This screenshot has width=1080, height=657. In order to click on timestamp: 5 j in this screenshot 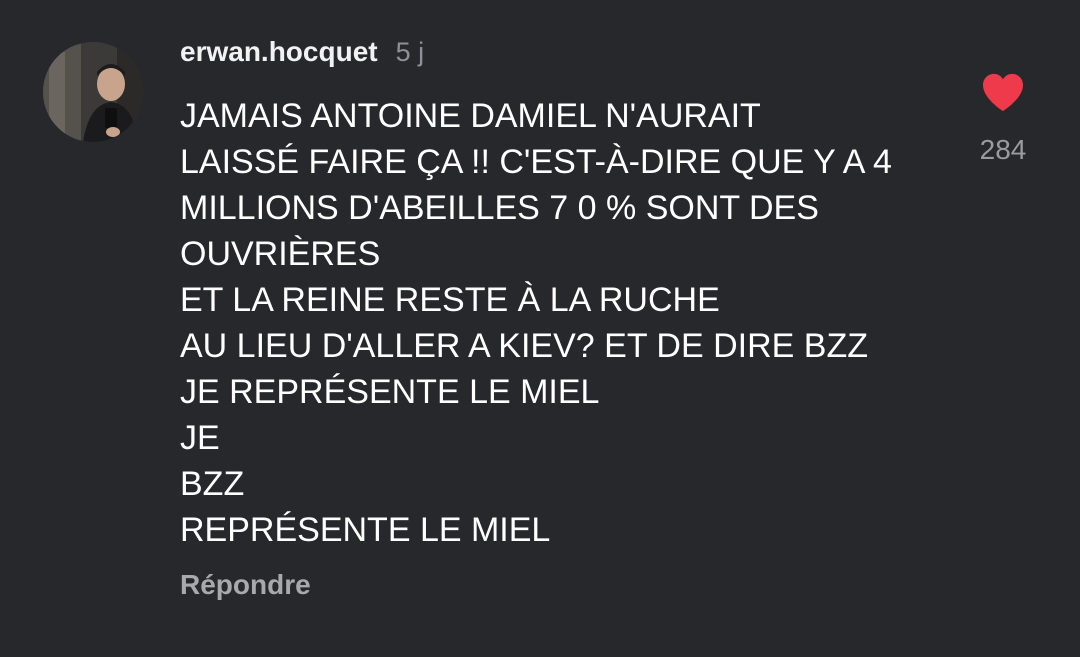, I will do `click(410, 52)`.